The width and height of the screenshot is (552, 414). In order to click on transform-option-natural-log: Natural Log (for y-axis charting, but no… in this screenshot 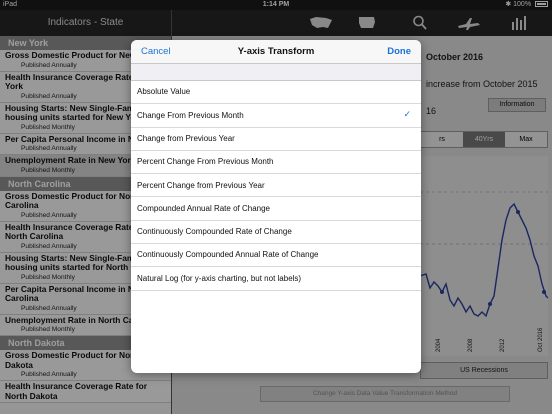, I will do `click(276, 279)`.